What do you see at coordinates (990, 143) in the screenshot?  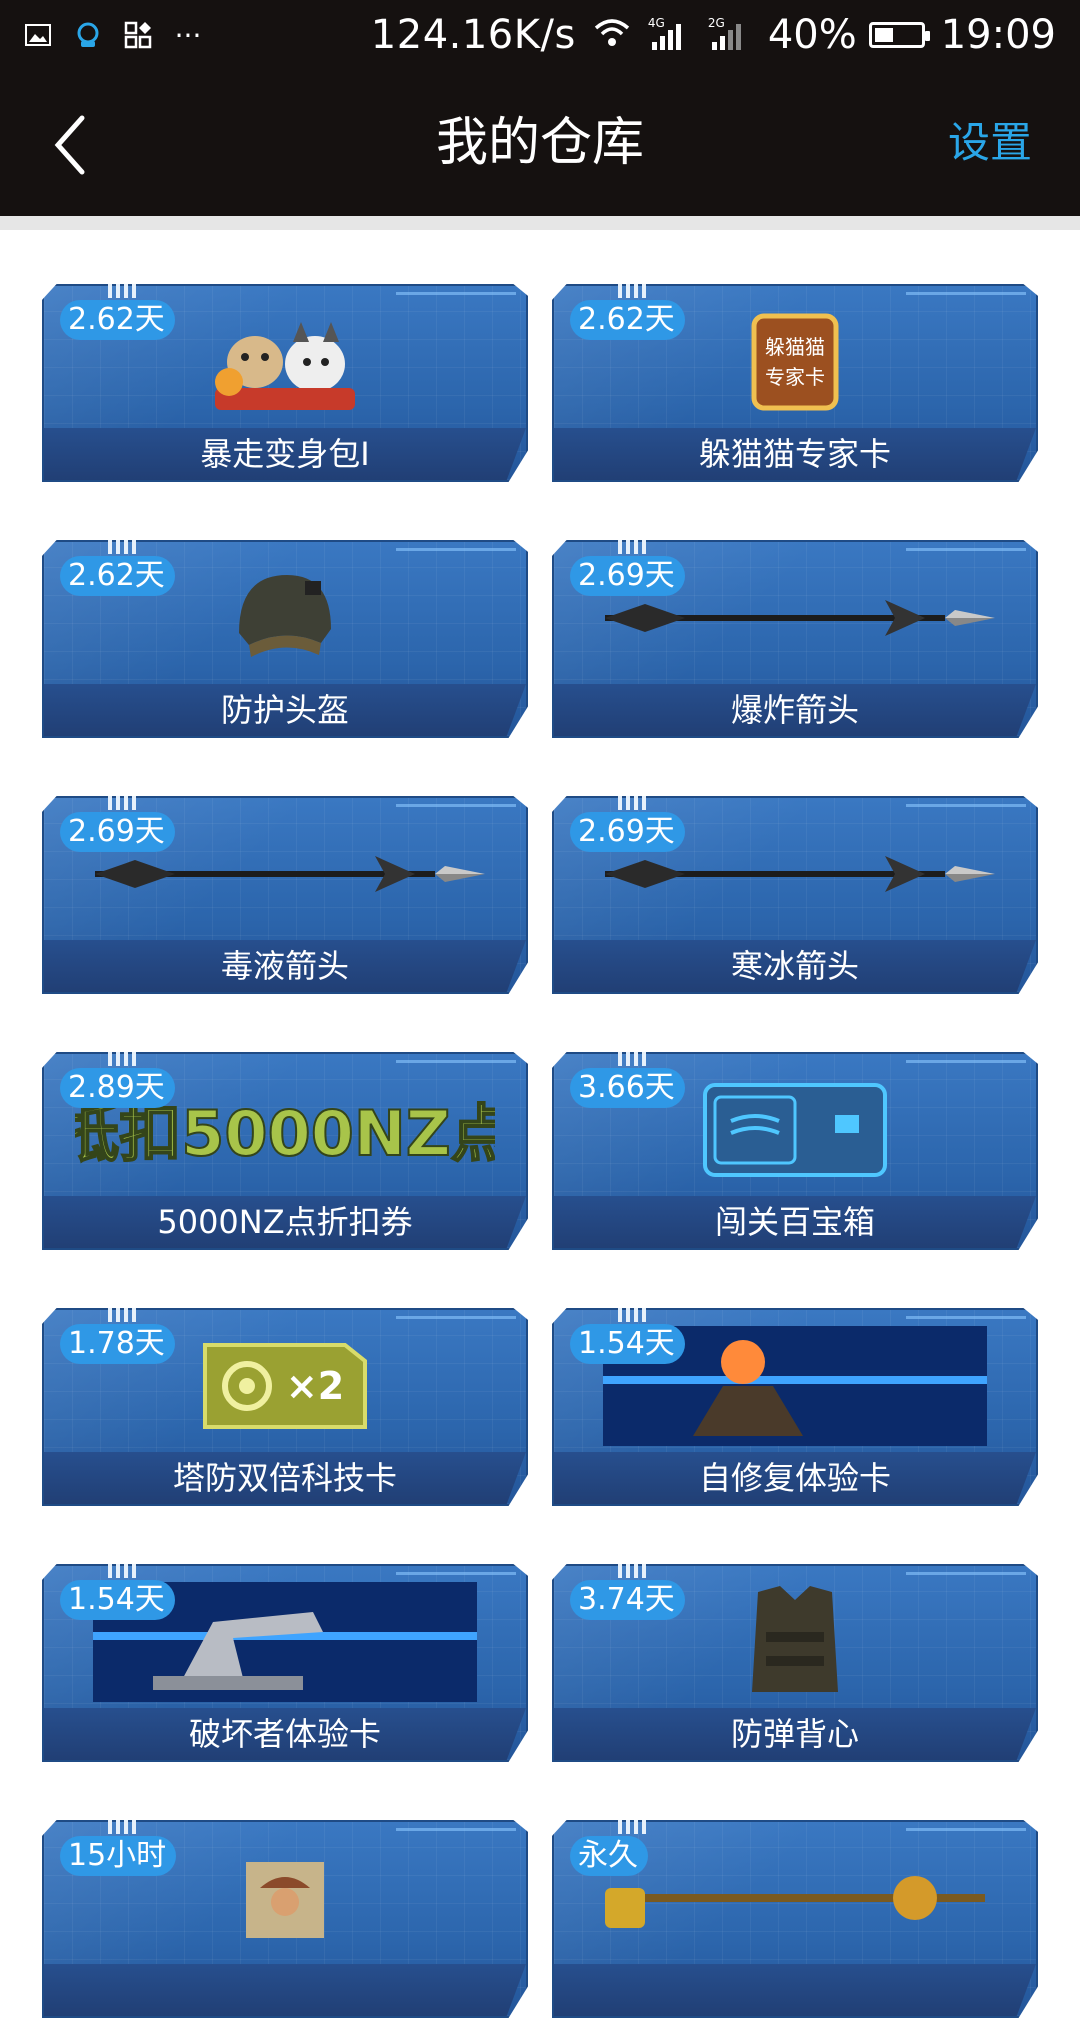 I see `settings-button: 设置` at bounding box center [990, 143].